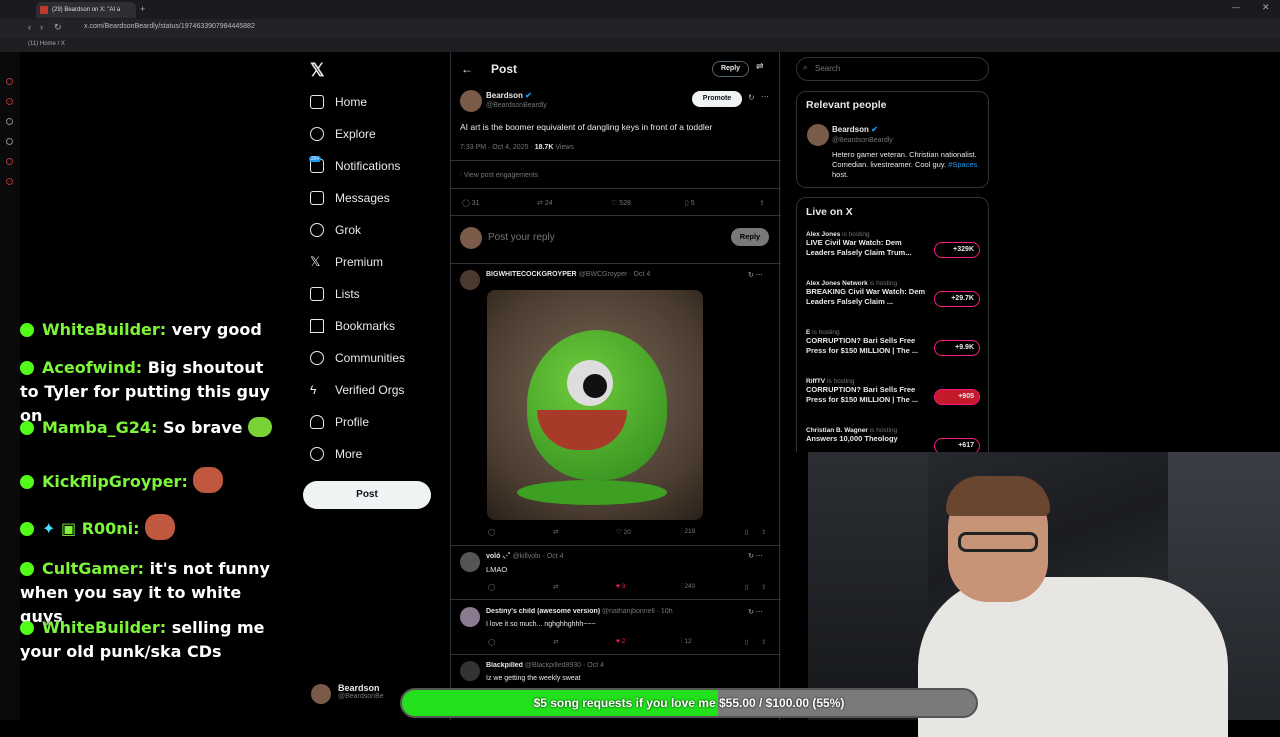 The width and height of the screenshot is (1280, 737). What do you see at coordinates (855, 129) in the screenshot?
I see `relevant-person-name: Beardson ✔` at bounding box center [855, 129].